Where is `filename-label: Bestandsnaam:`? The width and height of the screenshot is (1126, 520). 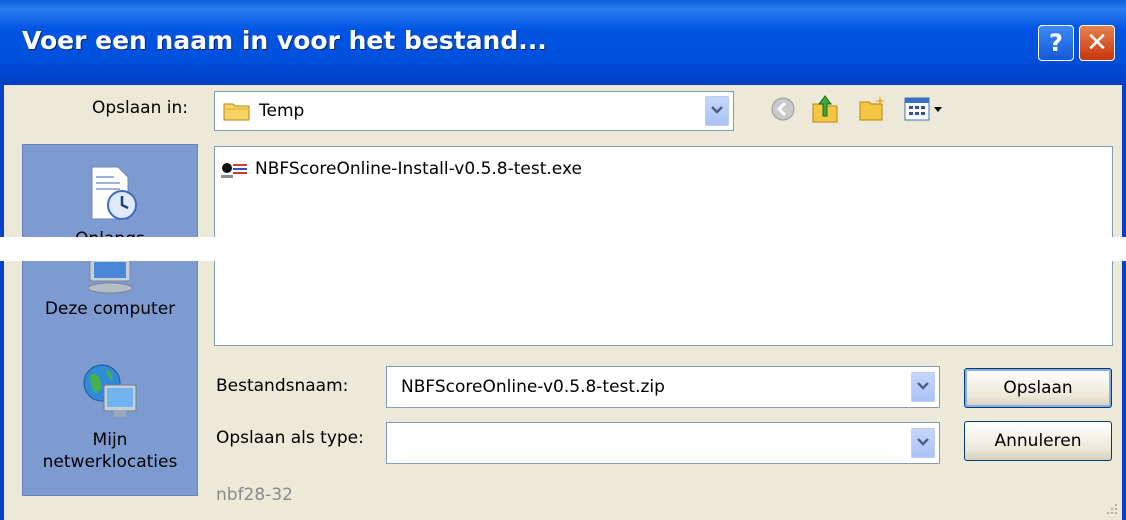 filename-label: Bestandsnaam: is located at coordinates (282, 386).